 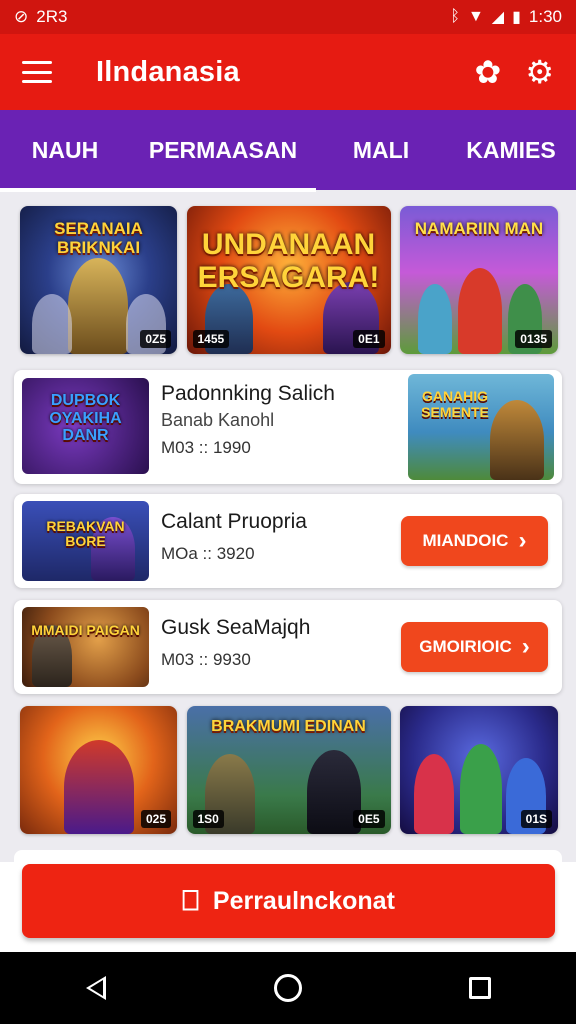 I want to click on wifi-icon: ▼, so click(x=475, y=16).